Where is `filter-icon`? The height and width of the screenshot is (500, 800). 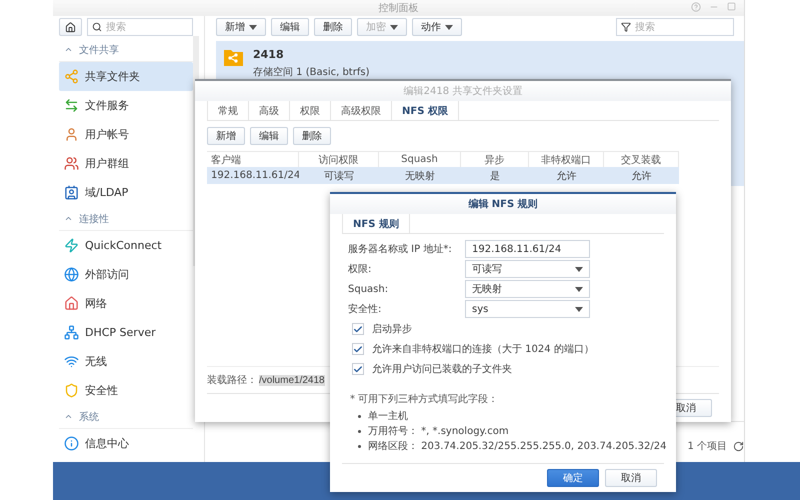
filter-icon is located at coordinates (626, 27).